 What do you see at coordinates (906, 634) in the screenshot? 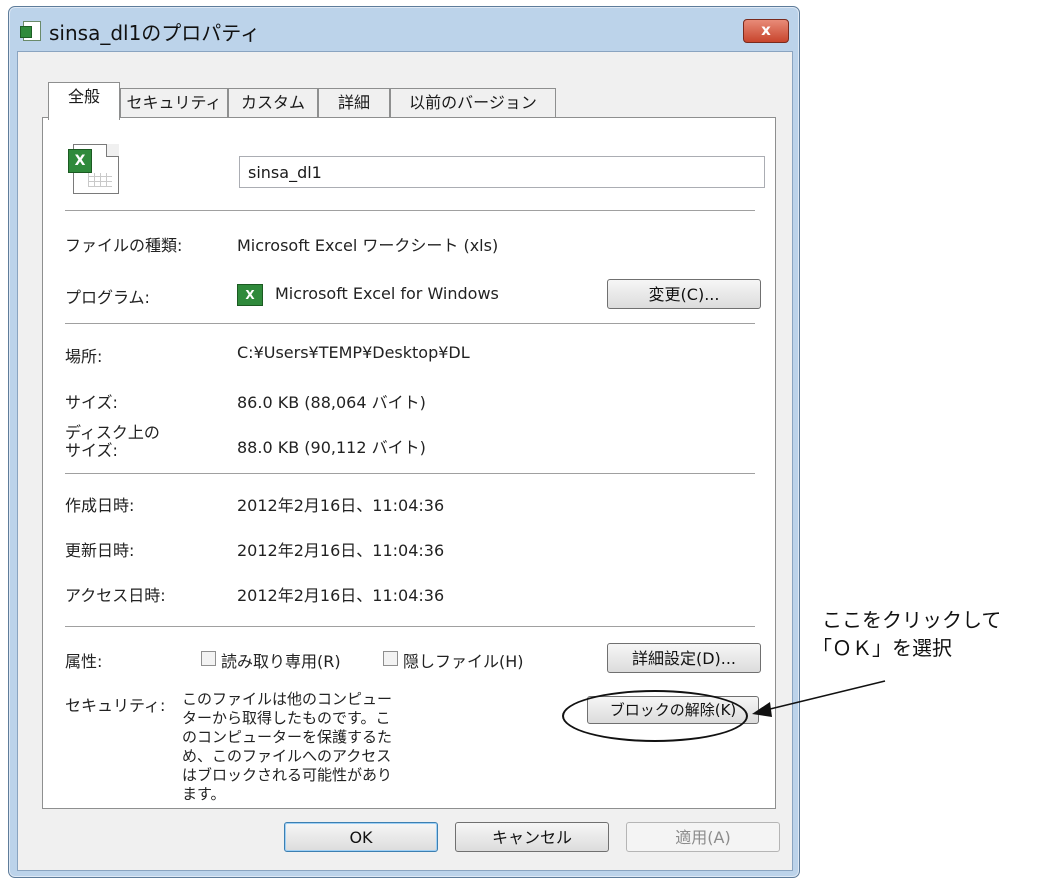
I see `annotation-note: ここをクリックして 「ＯＫ」を選択` at bounding box center [906, 634].